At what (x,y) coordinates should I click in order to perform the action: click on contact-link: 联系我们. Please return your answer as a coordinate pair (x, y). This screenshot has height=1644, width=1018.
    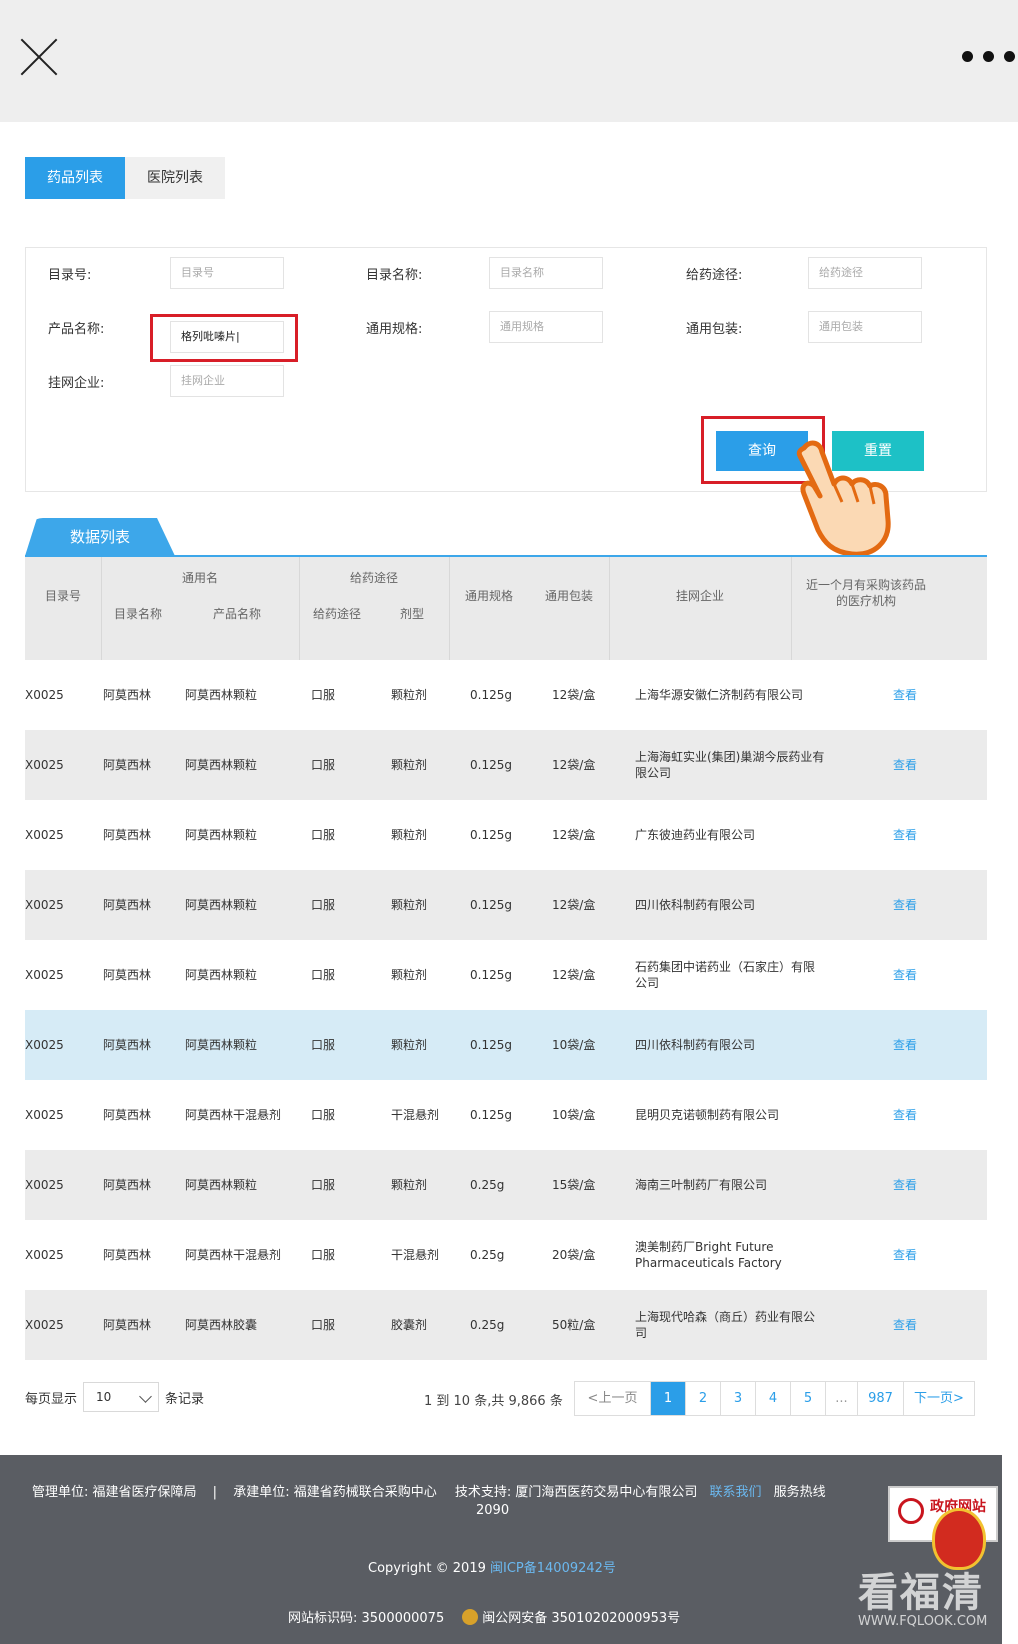
    Looking at the image, I should click on (736, 1492).